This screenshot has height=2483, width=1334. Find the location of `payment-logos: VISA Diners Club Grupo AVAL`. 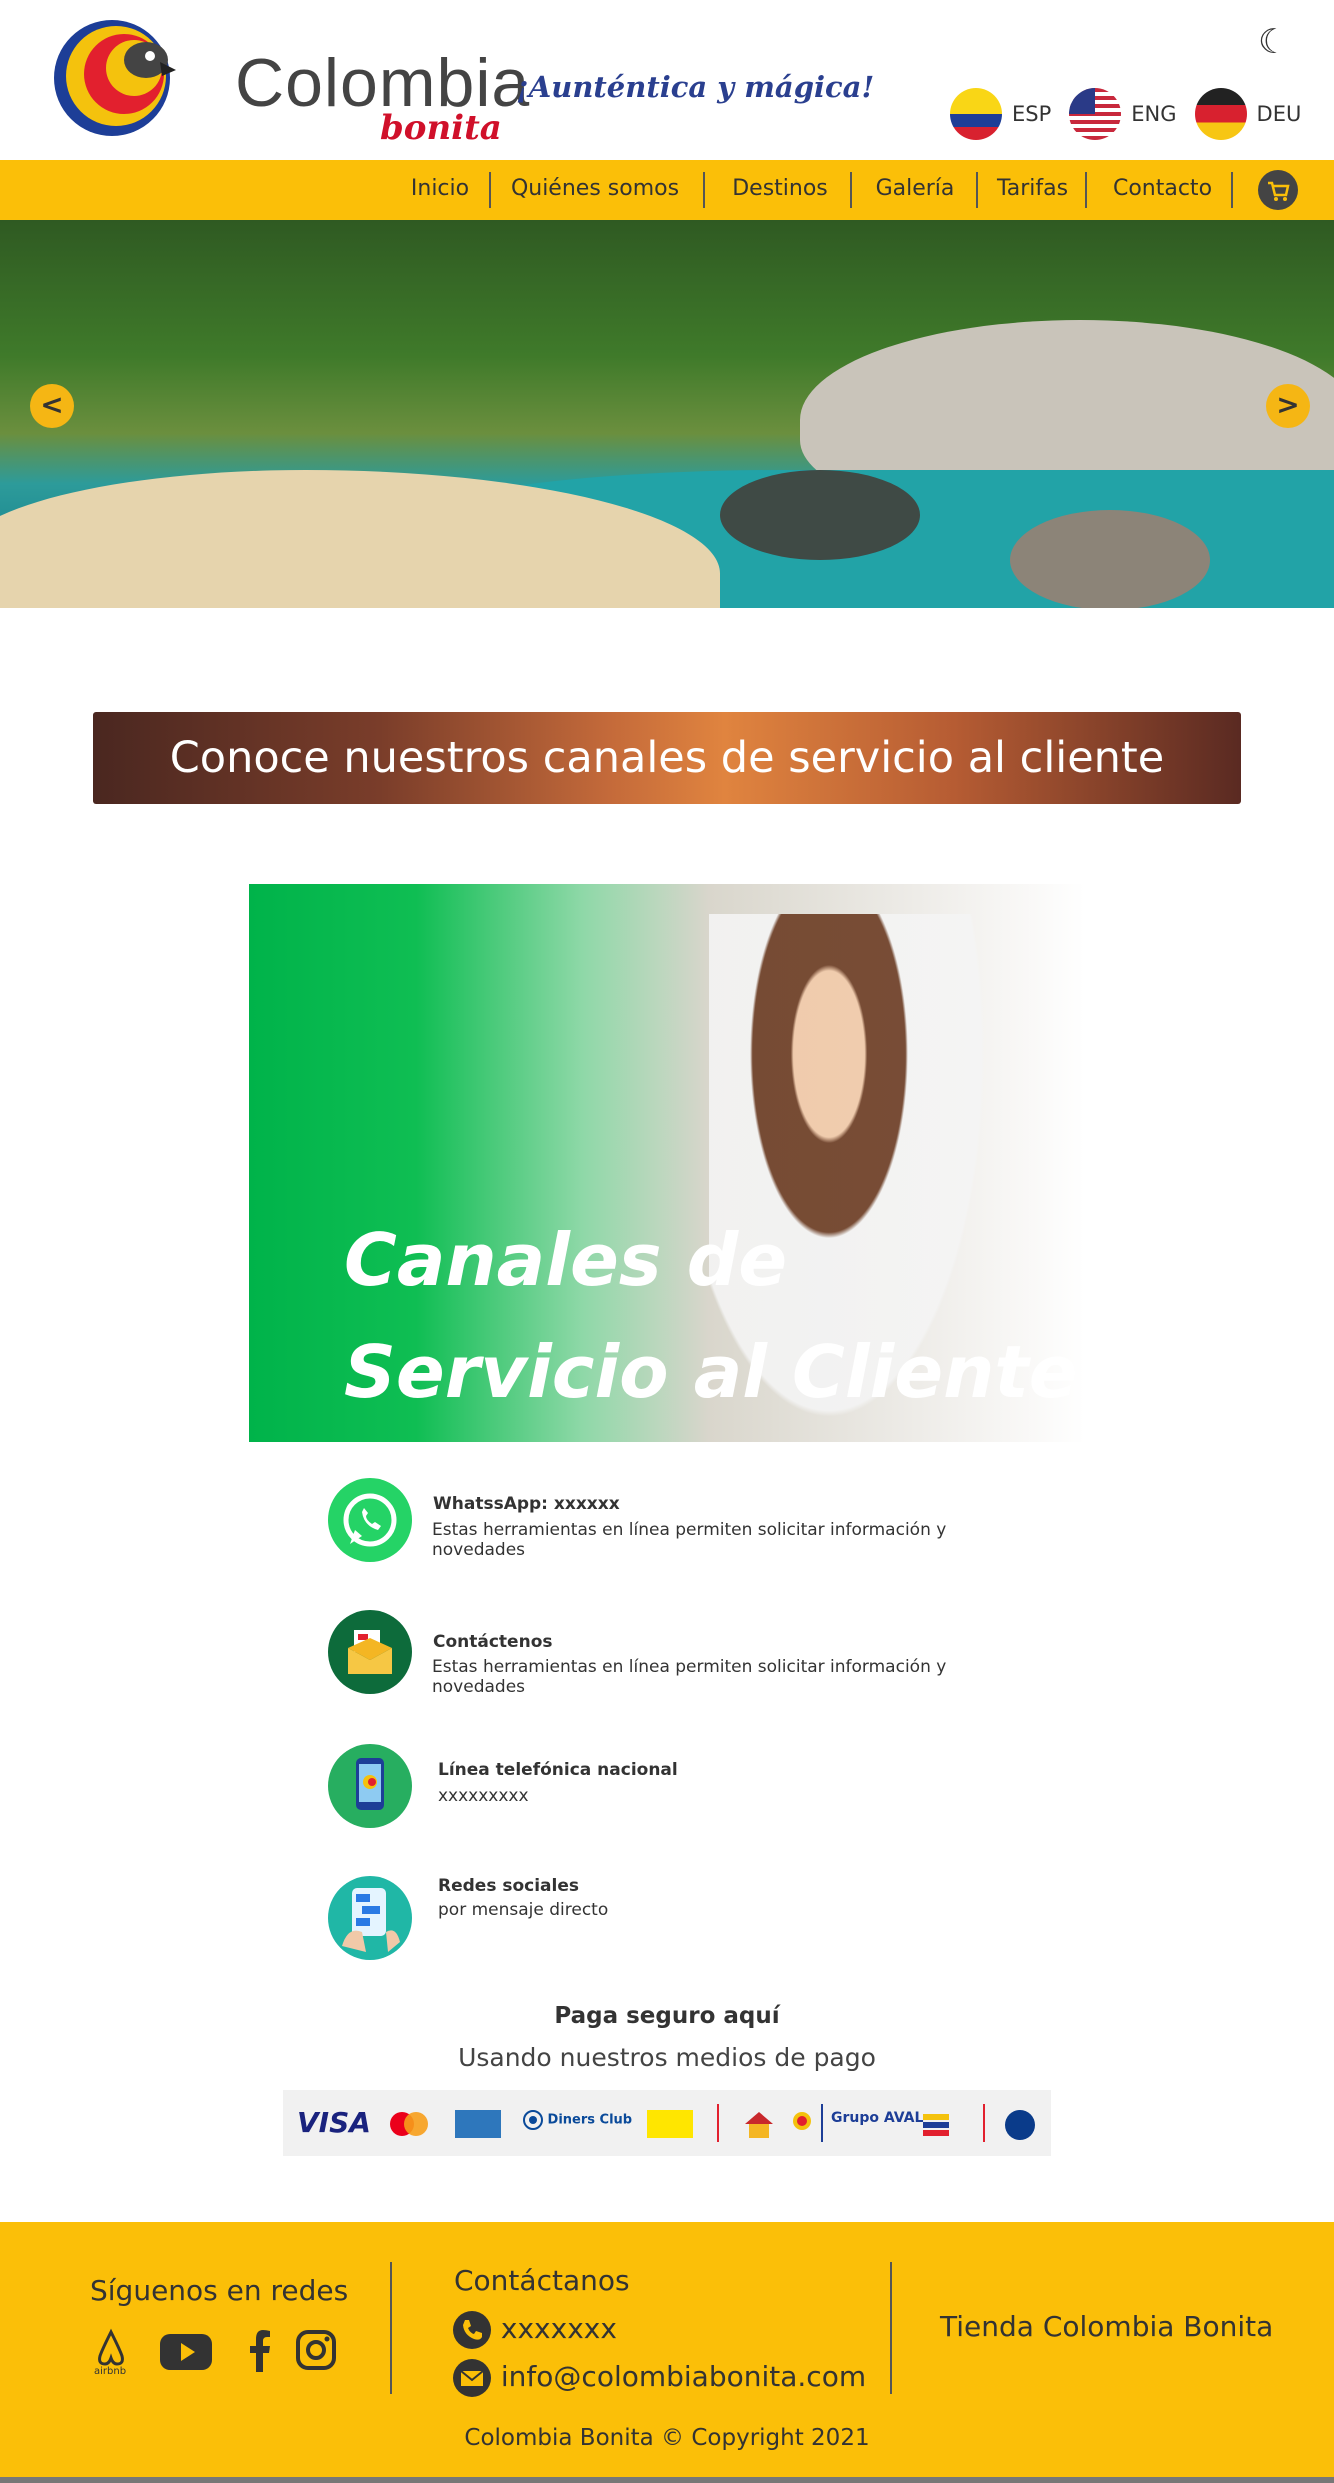

payment-logos: VISA Diners Club Grupo AVAL is located at coordinates (667, 2123).